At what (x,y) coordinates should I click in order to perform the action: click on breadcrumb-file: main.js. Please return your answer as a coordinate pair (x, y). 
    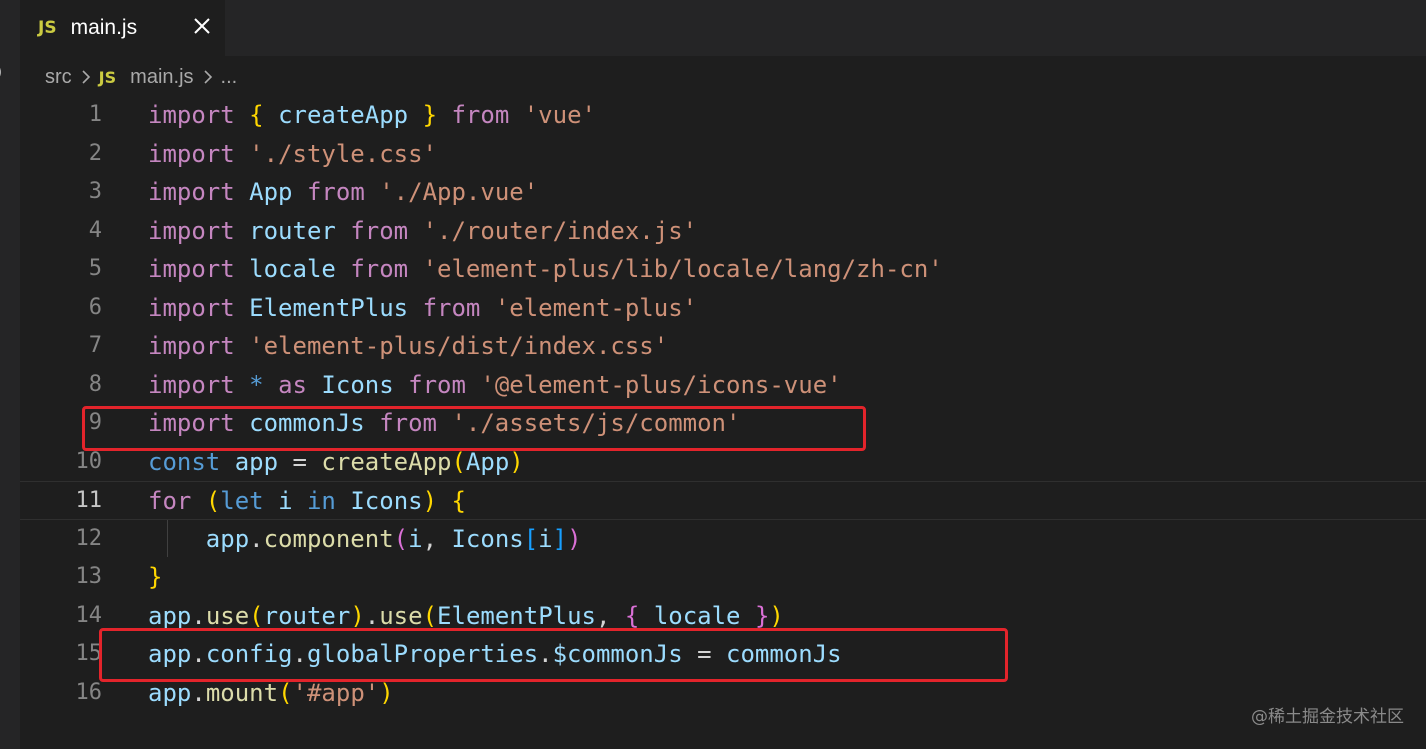
    Looking at the image, I should click on (161, 77).